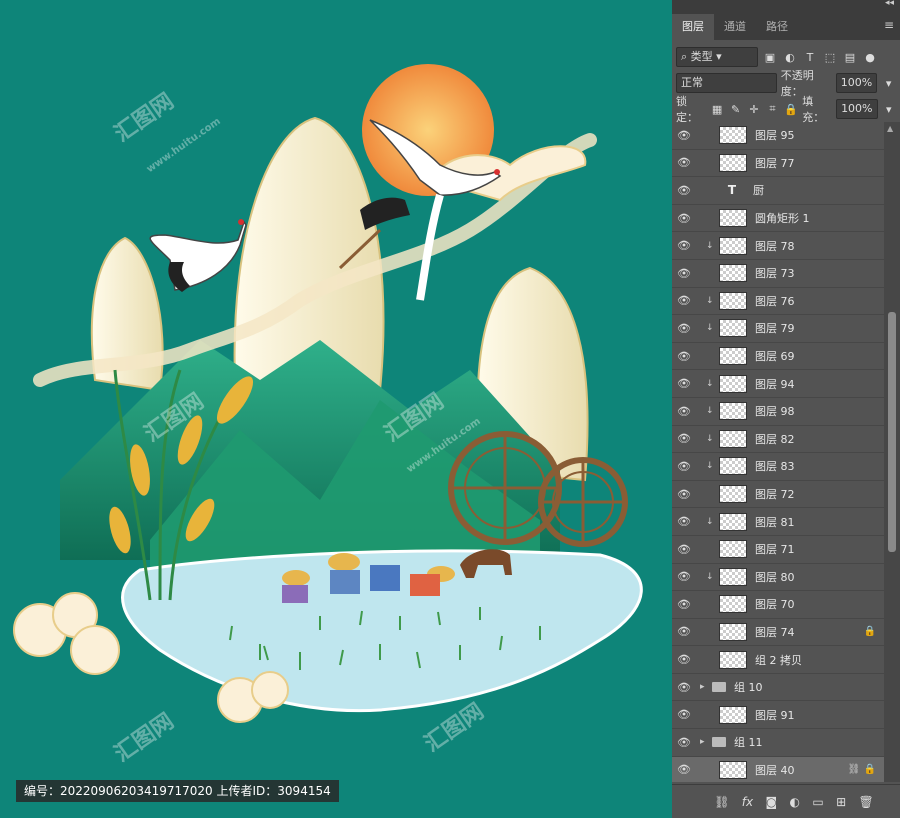 Image resolution: width=900 pixels, height=818 pixels. Describe the element at coordinates (857, 109) in the screenshot. I see `fill-input: 100%` at that location.